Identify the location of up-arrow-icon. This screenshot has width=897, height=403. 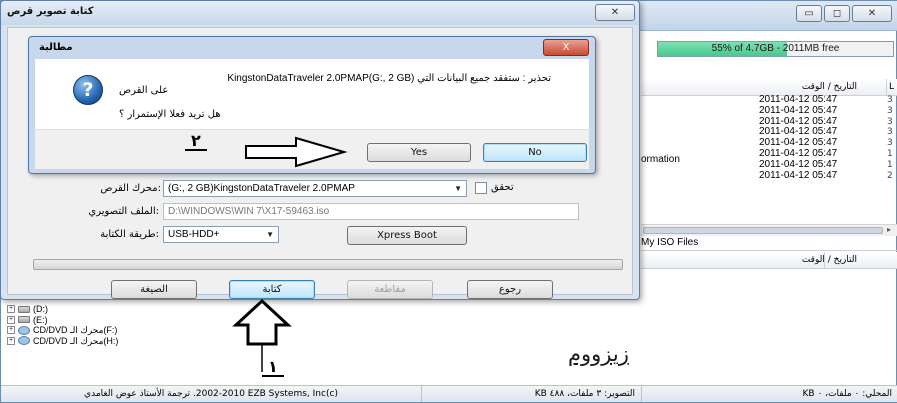
(262, 322).